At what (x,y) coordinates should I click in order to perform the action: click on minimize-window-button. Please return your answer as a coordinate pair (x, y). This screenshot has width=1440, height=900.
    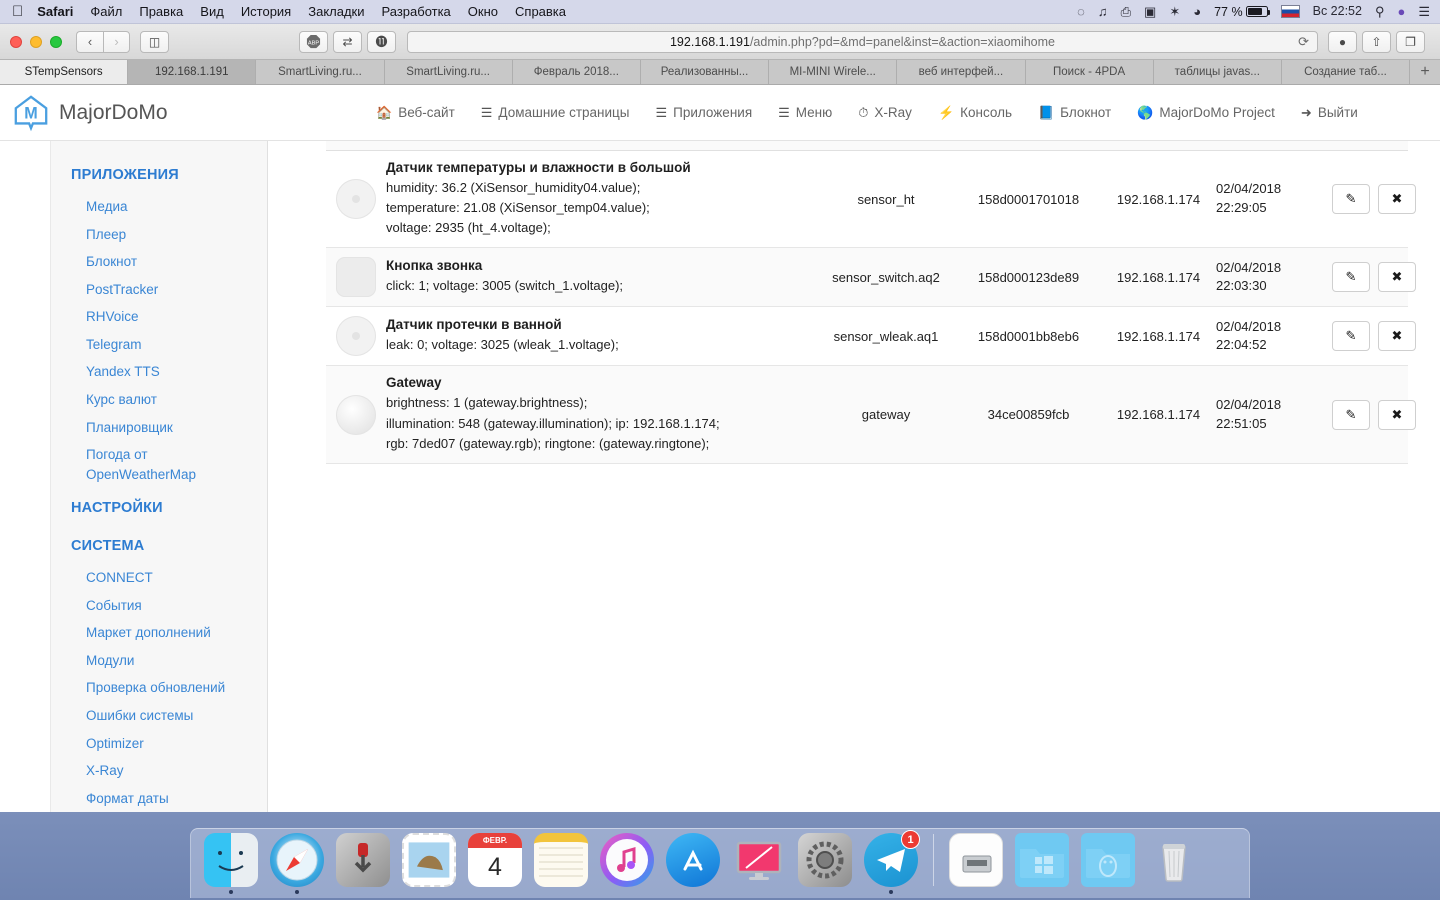
    Looking at the image, I should click on (36, 41).